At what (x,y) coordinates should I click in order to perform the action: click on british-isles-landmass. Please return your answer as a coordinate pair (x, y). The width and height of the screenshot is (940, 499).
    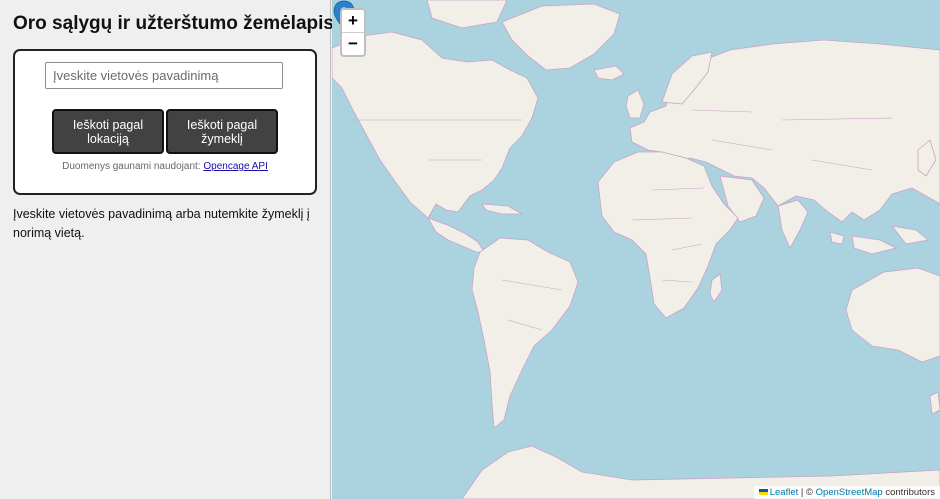
    Looking at the image, I should click on (635, 104).